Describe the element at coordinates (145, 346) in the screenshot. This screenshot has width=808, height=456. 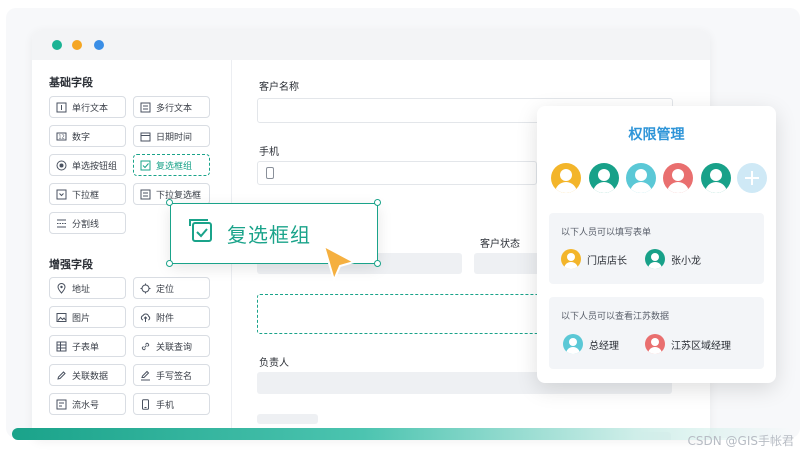
I see `link-icon` at that location.